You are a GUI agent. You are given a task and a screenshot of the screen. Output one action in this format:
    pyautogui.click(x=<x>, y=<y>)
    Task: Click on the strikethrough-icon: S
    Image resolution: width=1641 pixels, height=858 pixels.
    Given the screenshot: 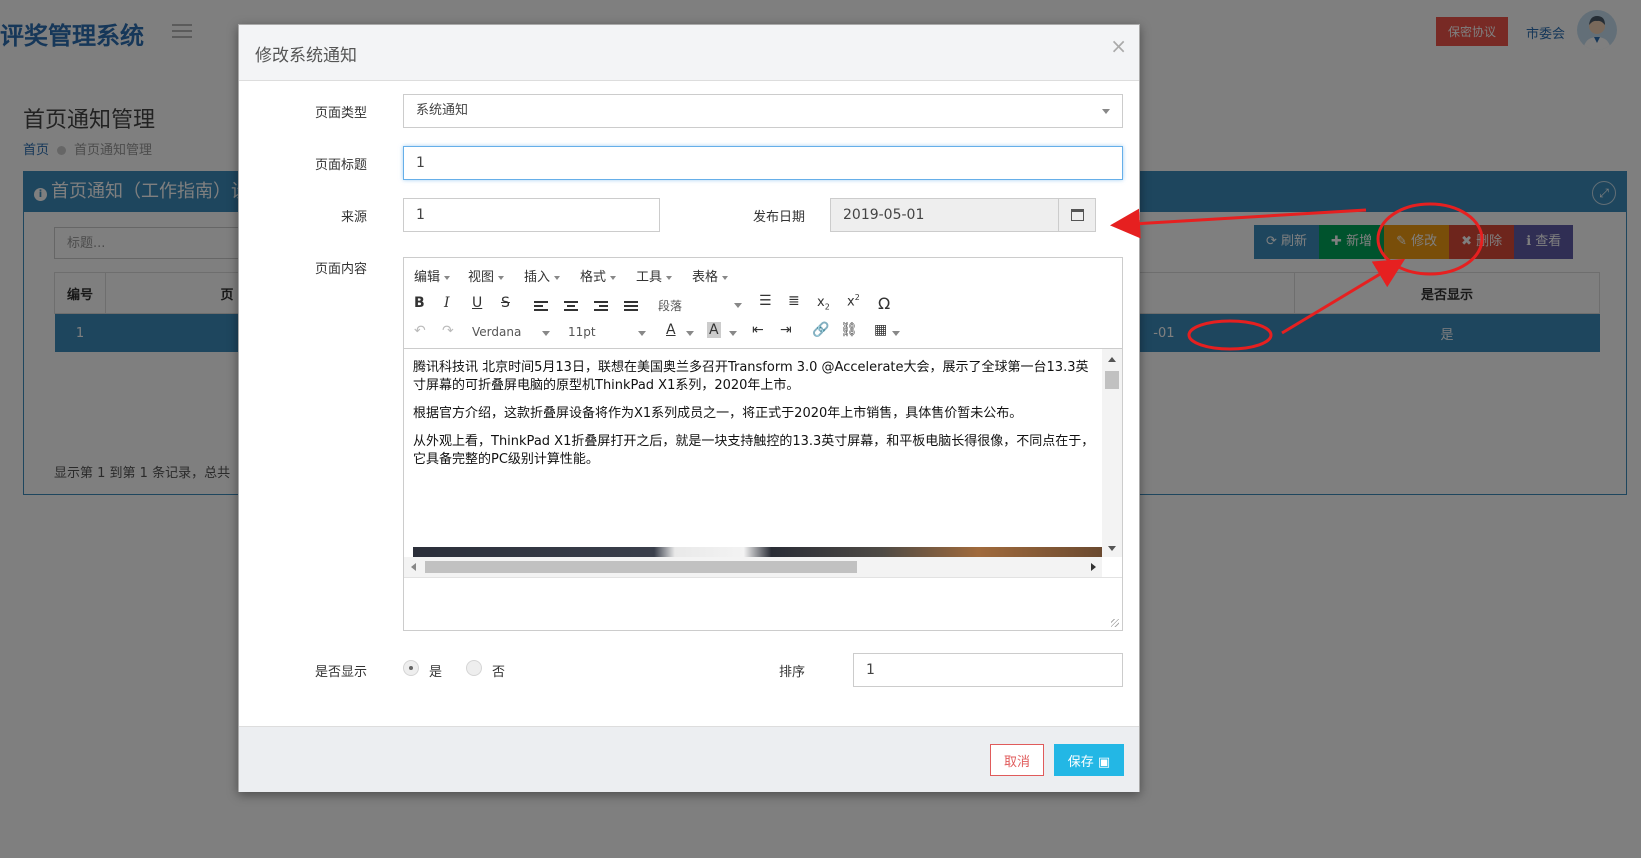 What is the action you would take?
    pyautogui.click(x=505, y=303)
    